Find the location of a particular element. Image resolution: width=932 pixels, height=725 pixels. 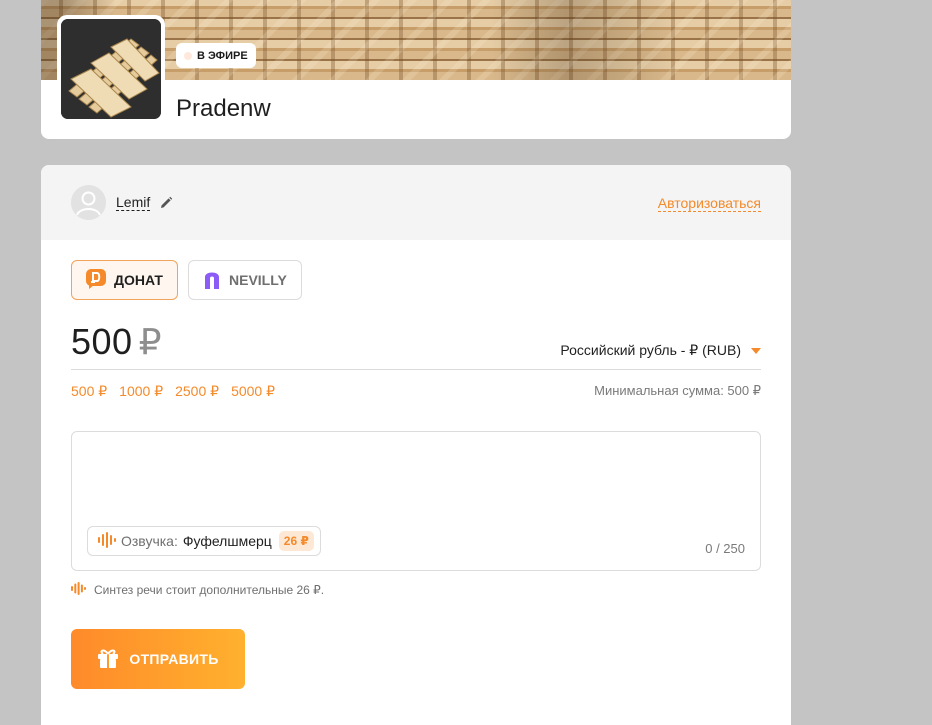

tab-nevilly: NEVILLY is located at coordinates (245, 280).